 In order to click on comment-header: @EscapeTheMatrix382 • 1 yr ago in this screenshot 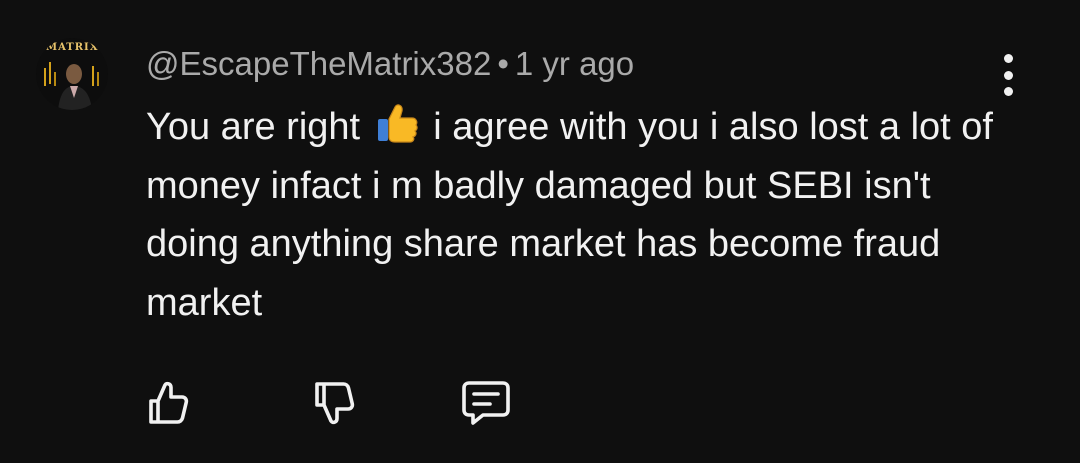, I will do `click(390, 64)`.